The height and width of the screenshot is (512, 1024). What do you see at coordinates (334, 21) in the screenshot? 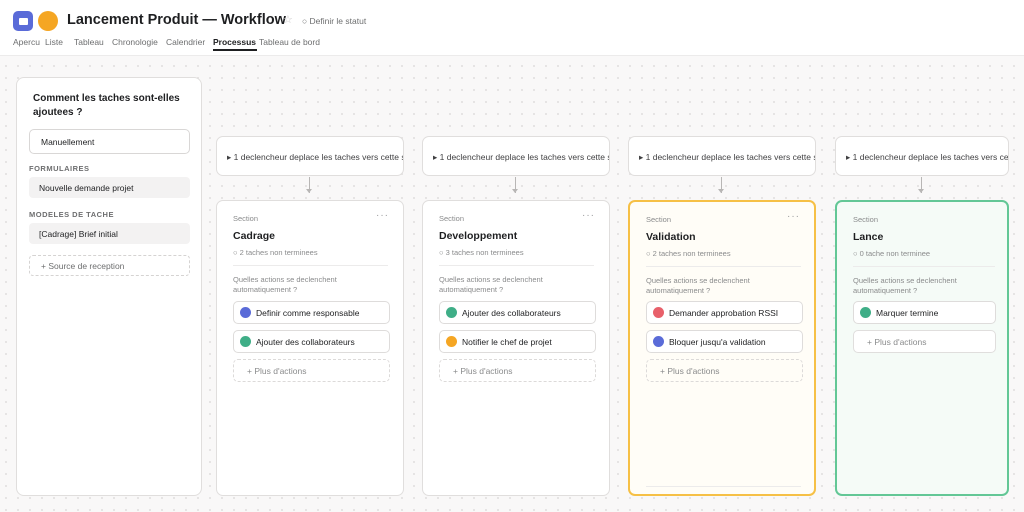
I see `status-button: ○ Definir le statut` at bounding box center [334, 21].